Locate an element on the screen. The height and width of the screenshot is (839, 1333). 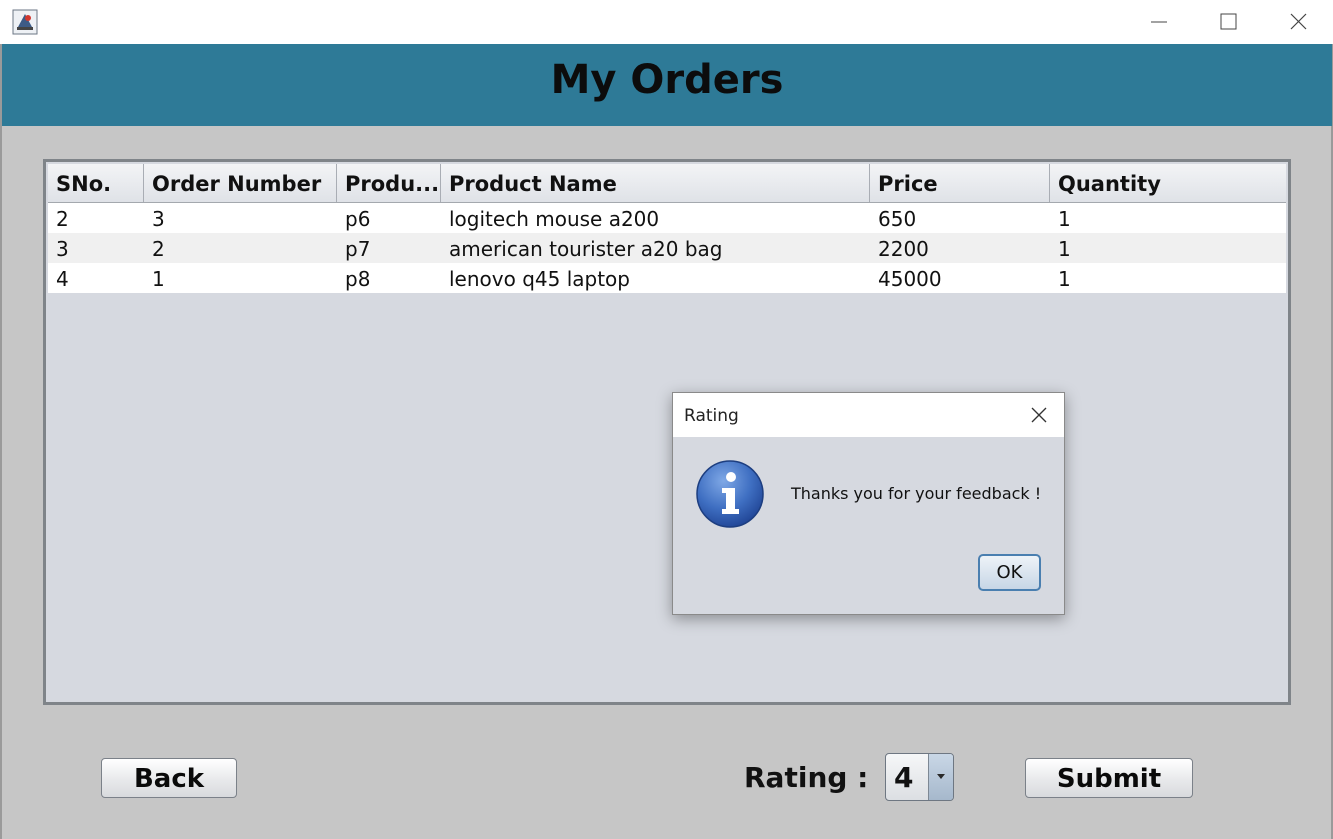
rating-label: Rating : is located at coordinates (806, 777).